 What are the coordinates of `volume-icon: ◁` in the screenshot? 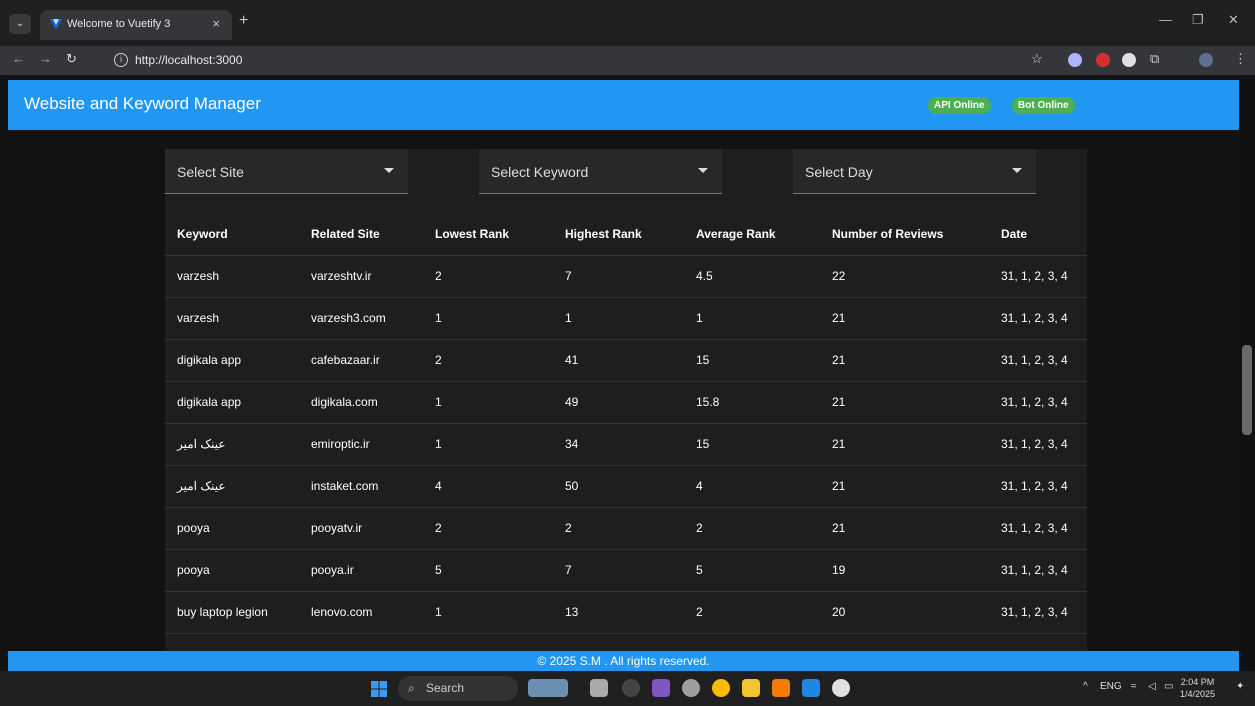 It's located at (1152, 686).